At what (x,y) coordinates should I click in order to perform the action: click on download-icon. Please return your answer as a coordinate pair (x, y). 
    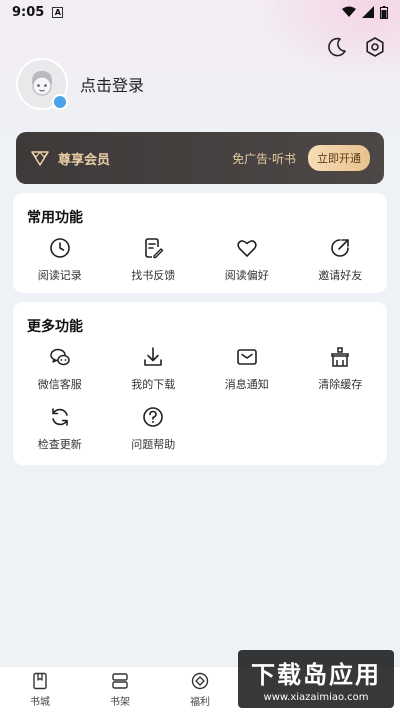
    Looking at the image, I should click on (153, 357).